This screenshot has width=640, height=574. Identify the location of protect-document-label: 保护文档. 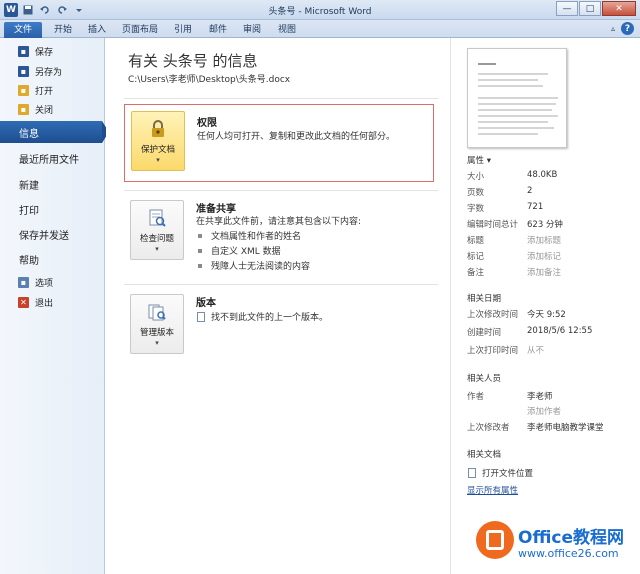
(157, 150).